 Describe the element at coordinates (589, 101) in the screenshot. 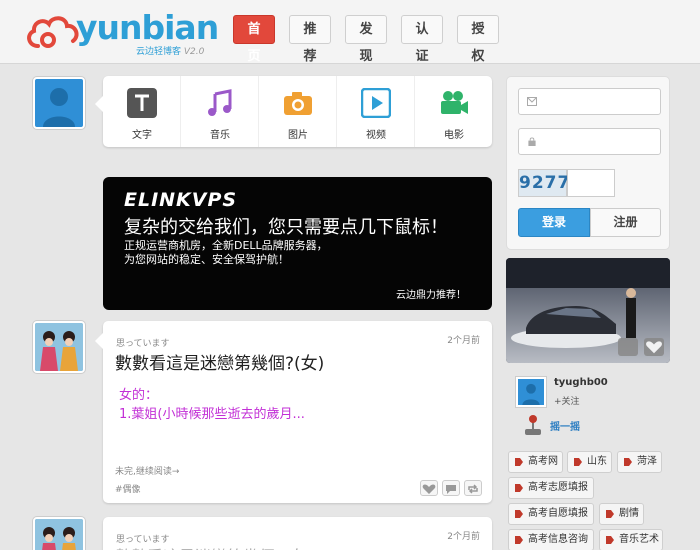

I see `email-field` at that location.